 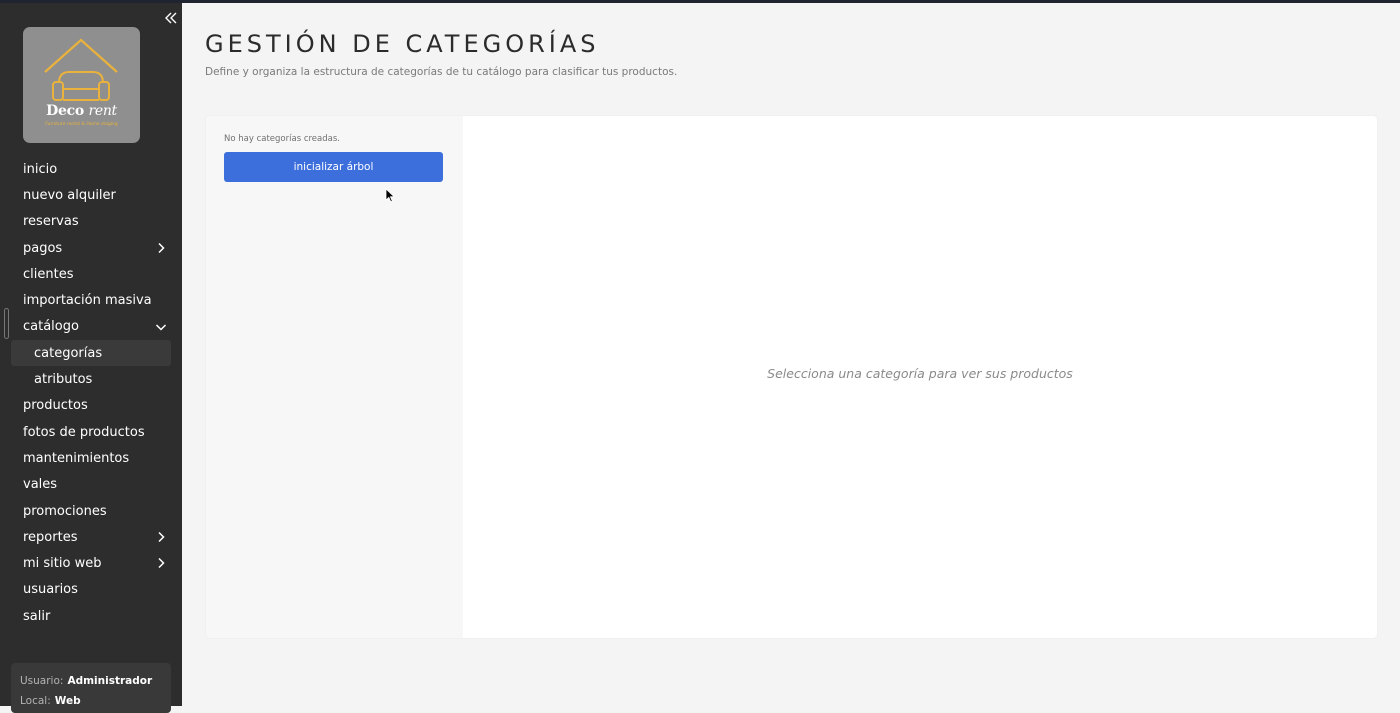 What do you see at coordinates (91, 511) in the screenshot?
I see `sidebar-item-promociones: promociones` at bounding box center [91, 511].